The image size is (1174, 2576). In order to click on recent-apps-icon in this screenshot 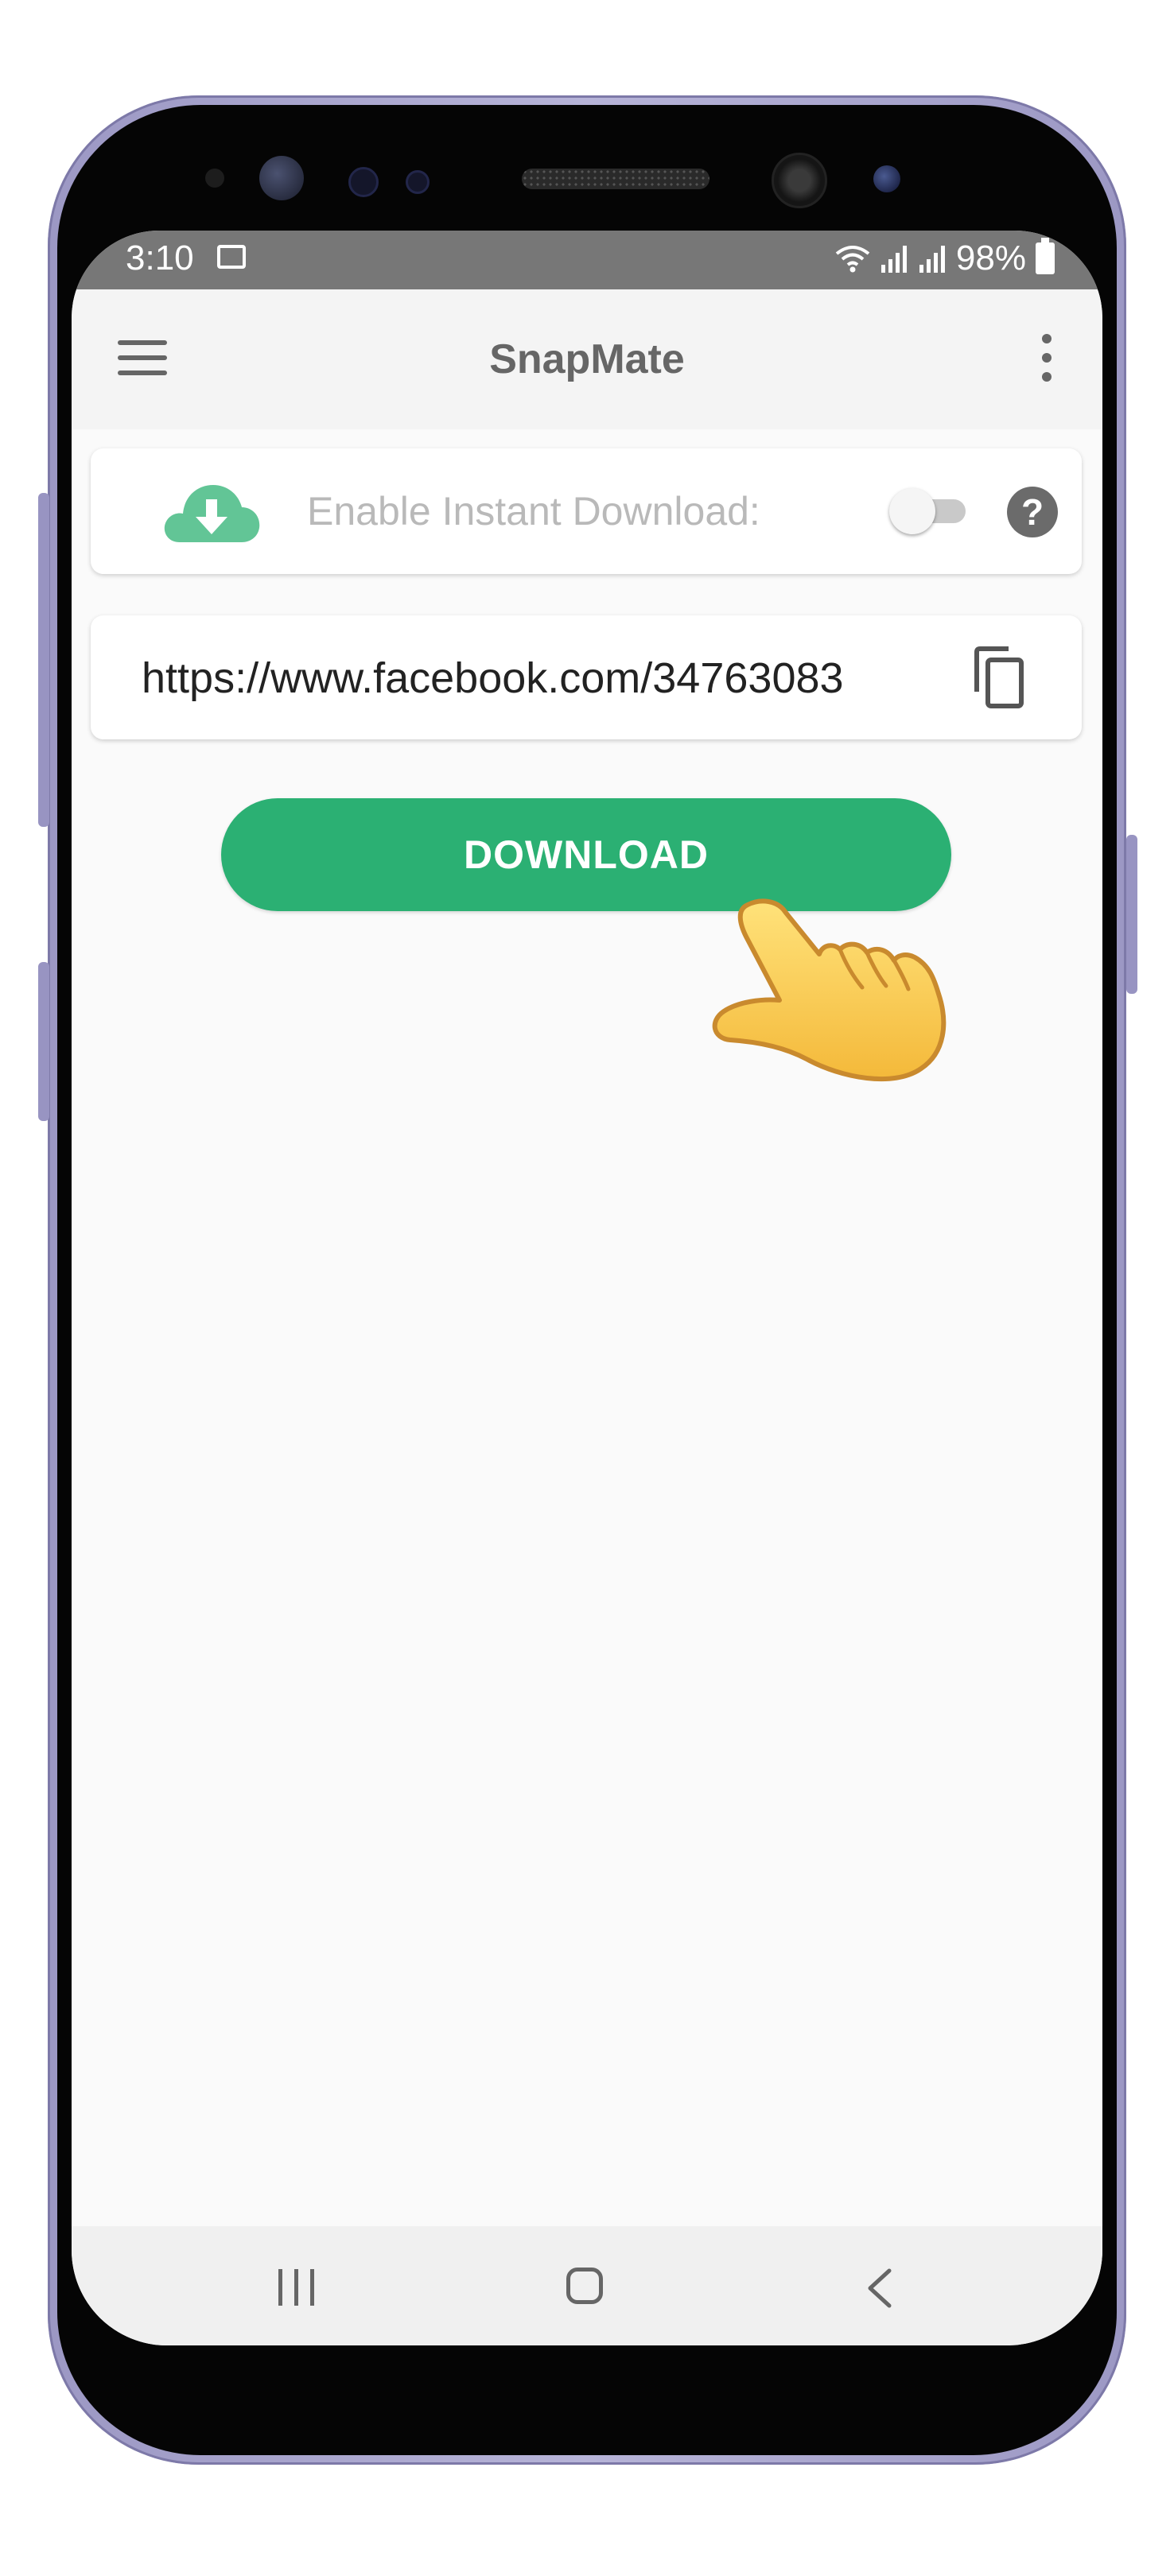, I will do `click(297, 2287)`.